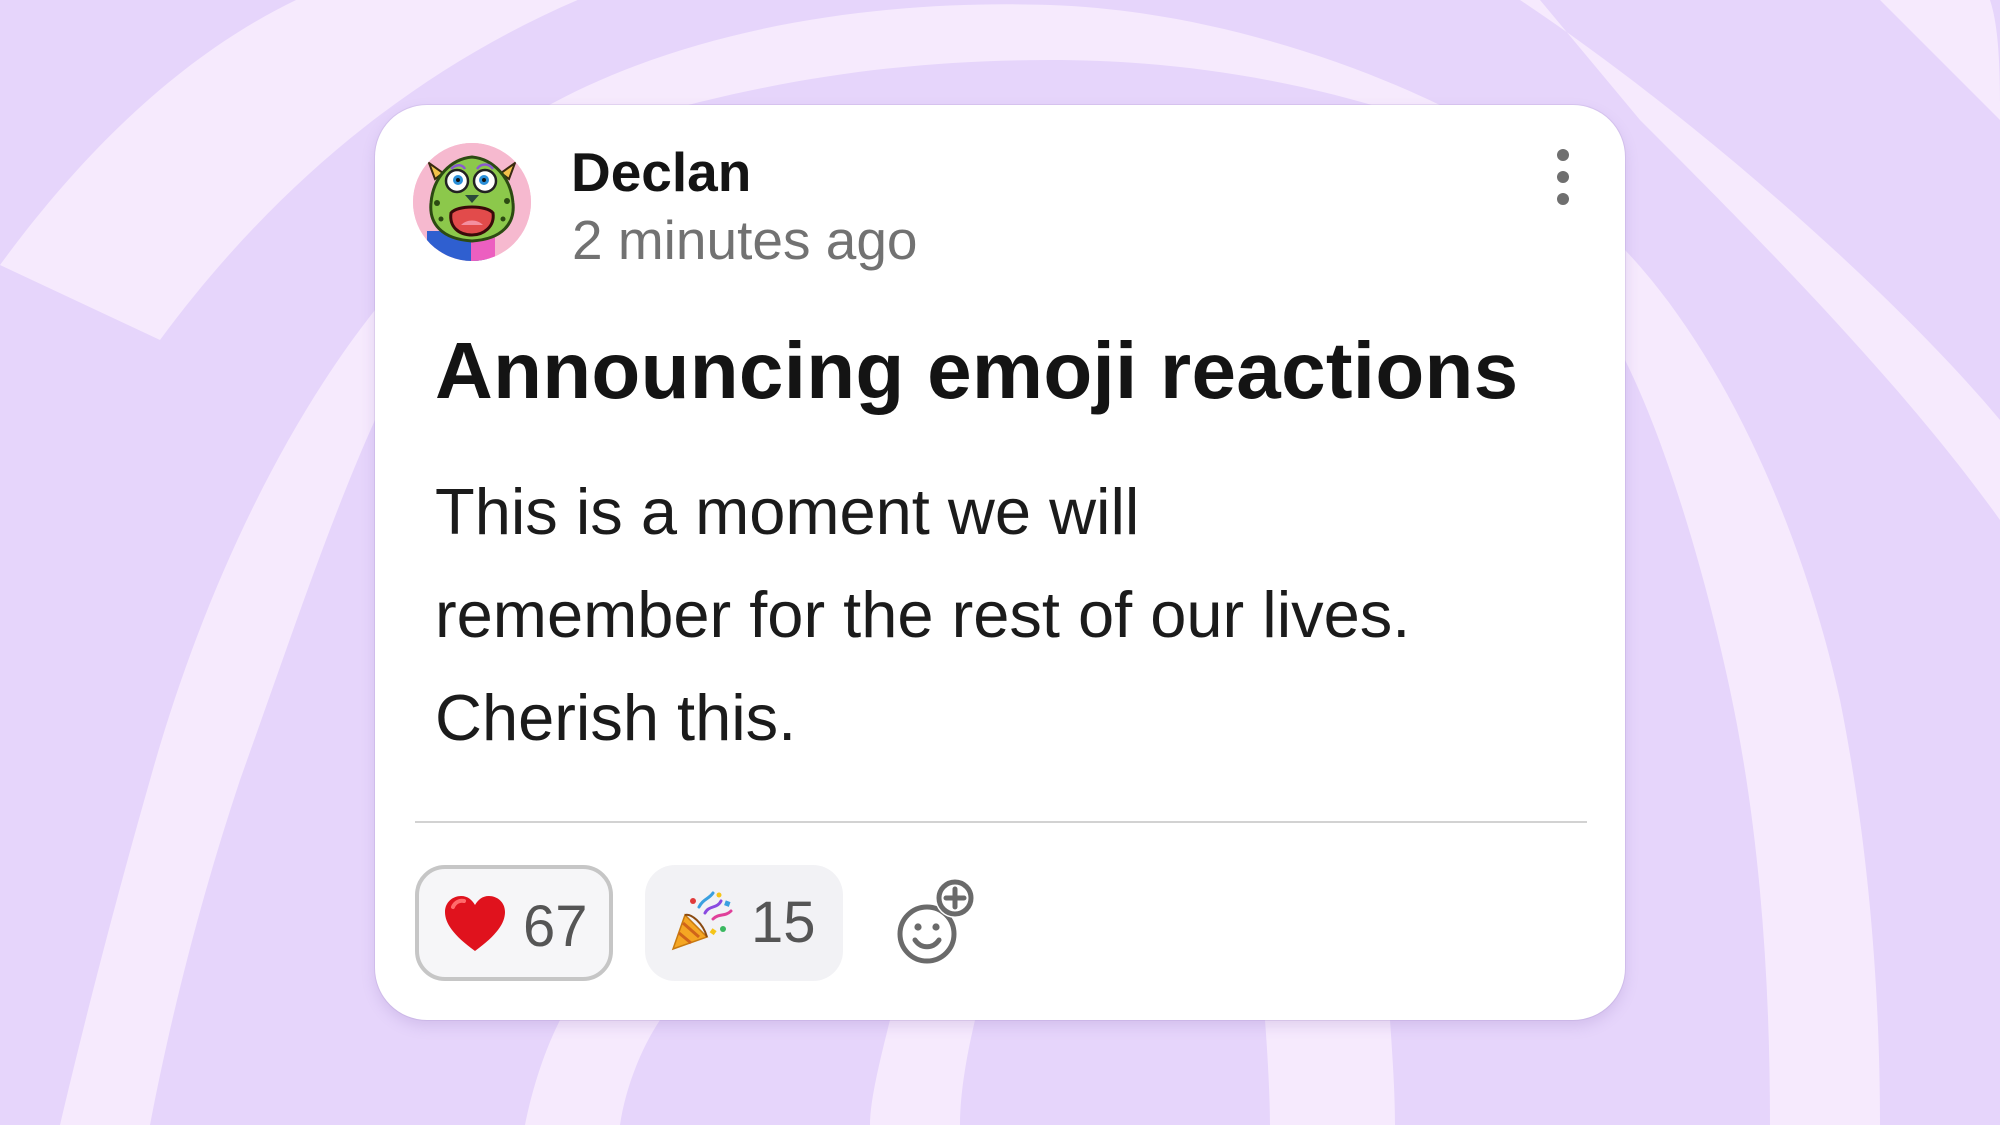 This screenshot has width=2000, height=1125. I want to click on add-emoji-icon, so click(936, 921).